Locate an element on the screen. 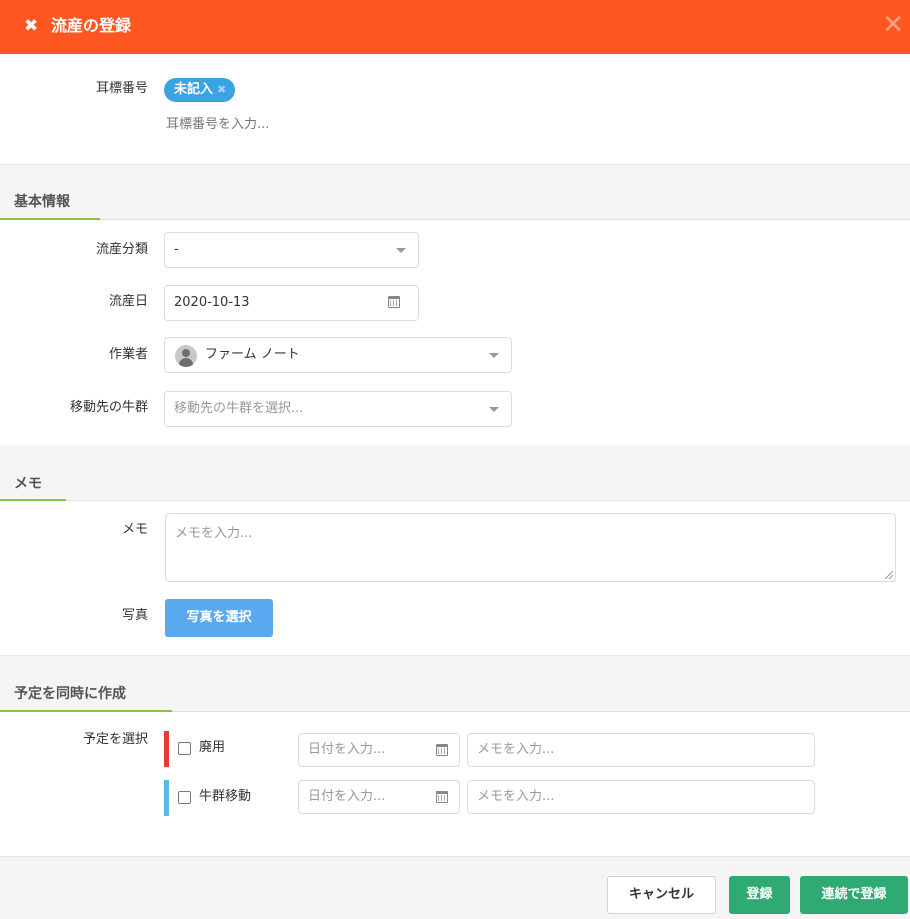 This screenshot has height=919, width=910. register-continue-button: 連続で登録 is located at coordinates (854, 895).